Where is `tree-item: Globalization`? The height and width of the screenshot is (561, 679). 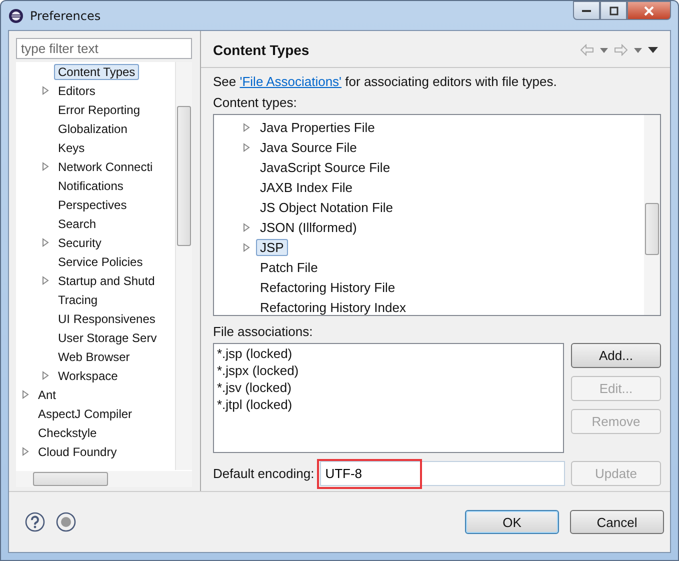 tree-item: Globalization is located at coordinates (93, 128).